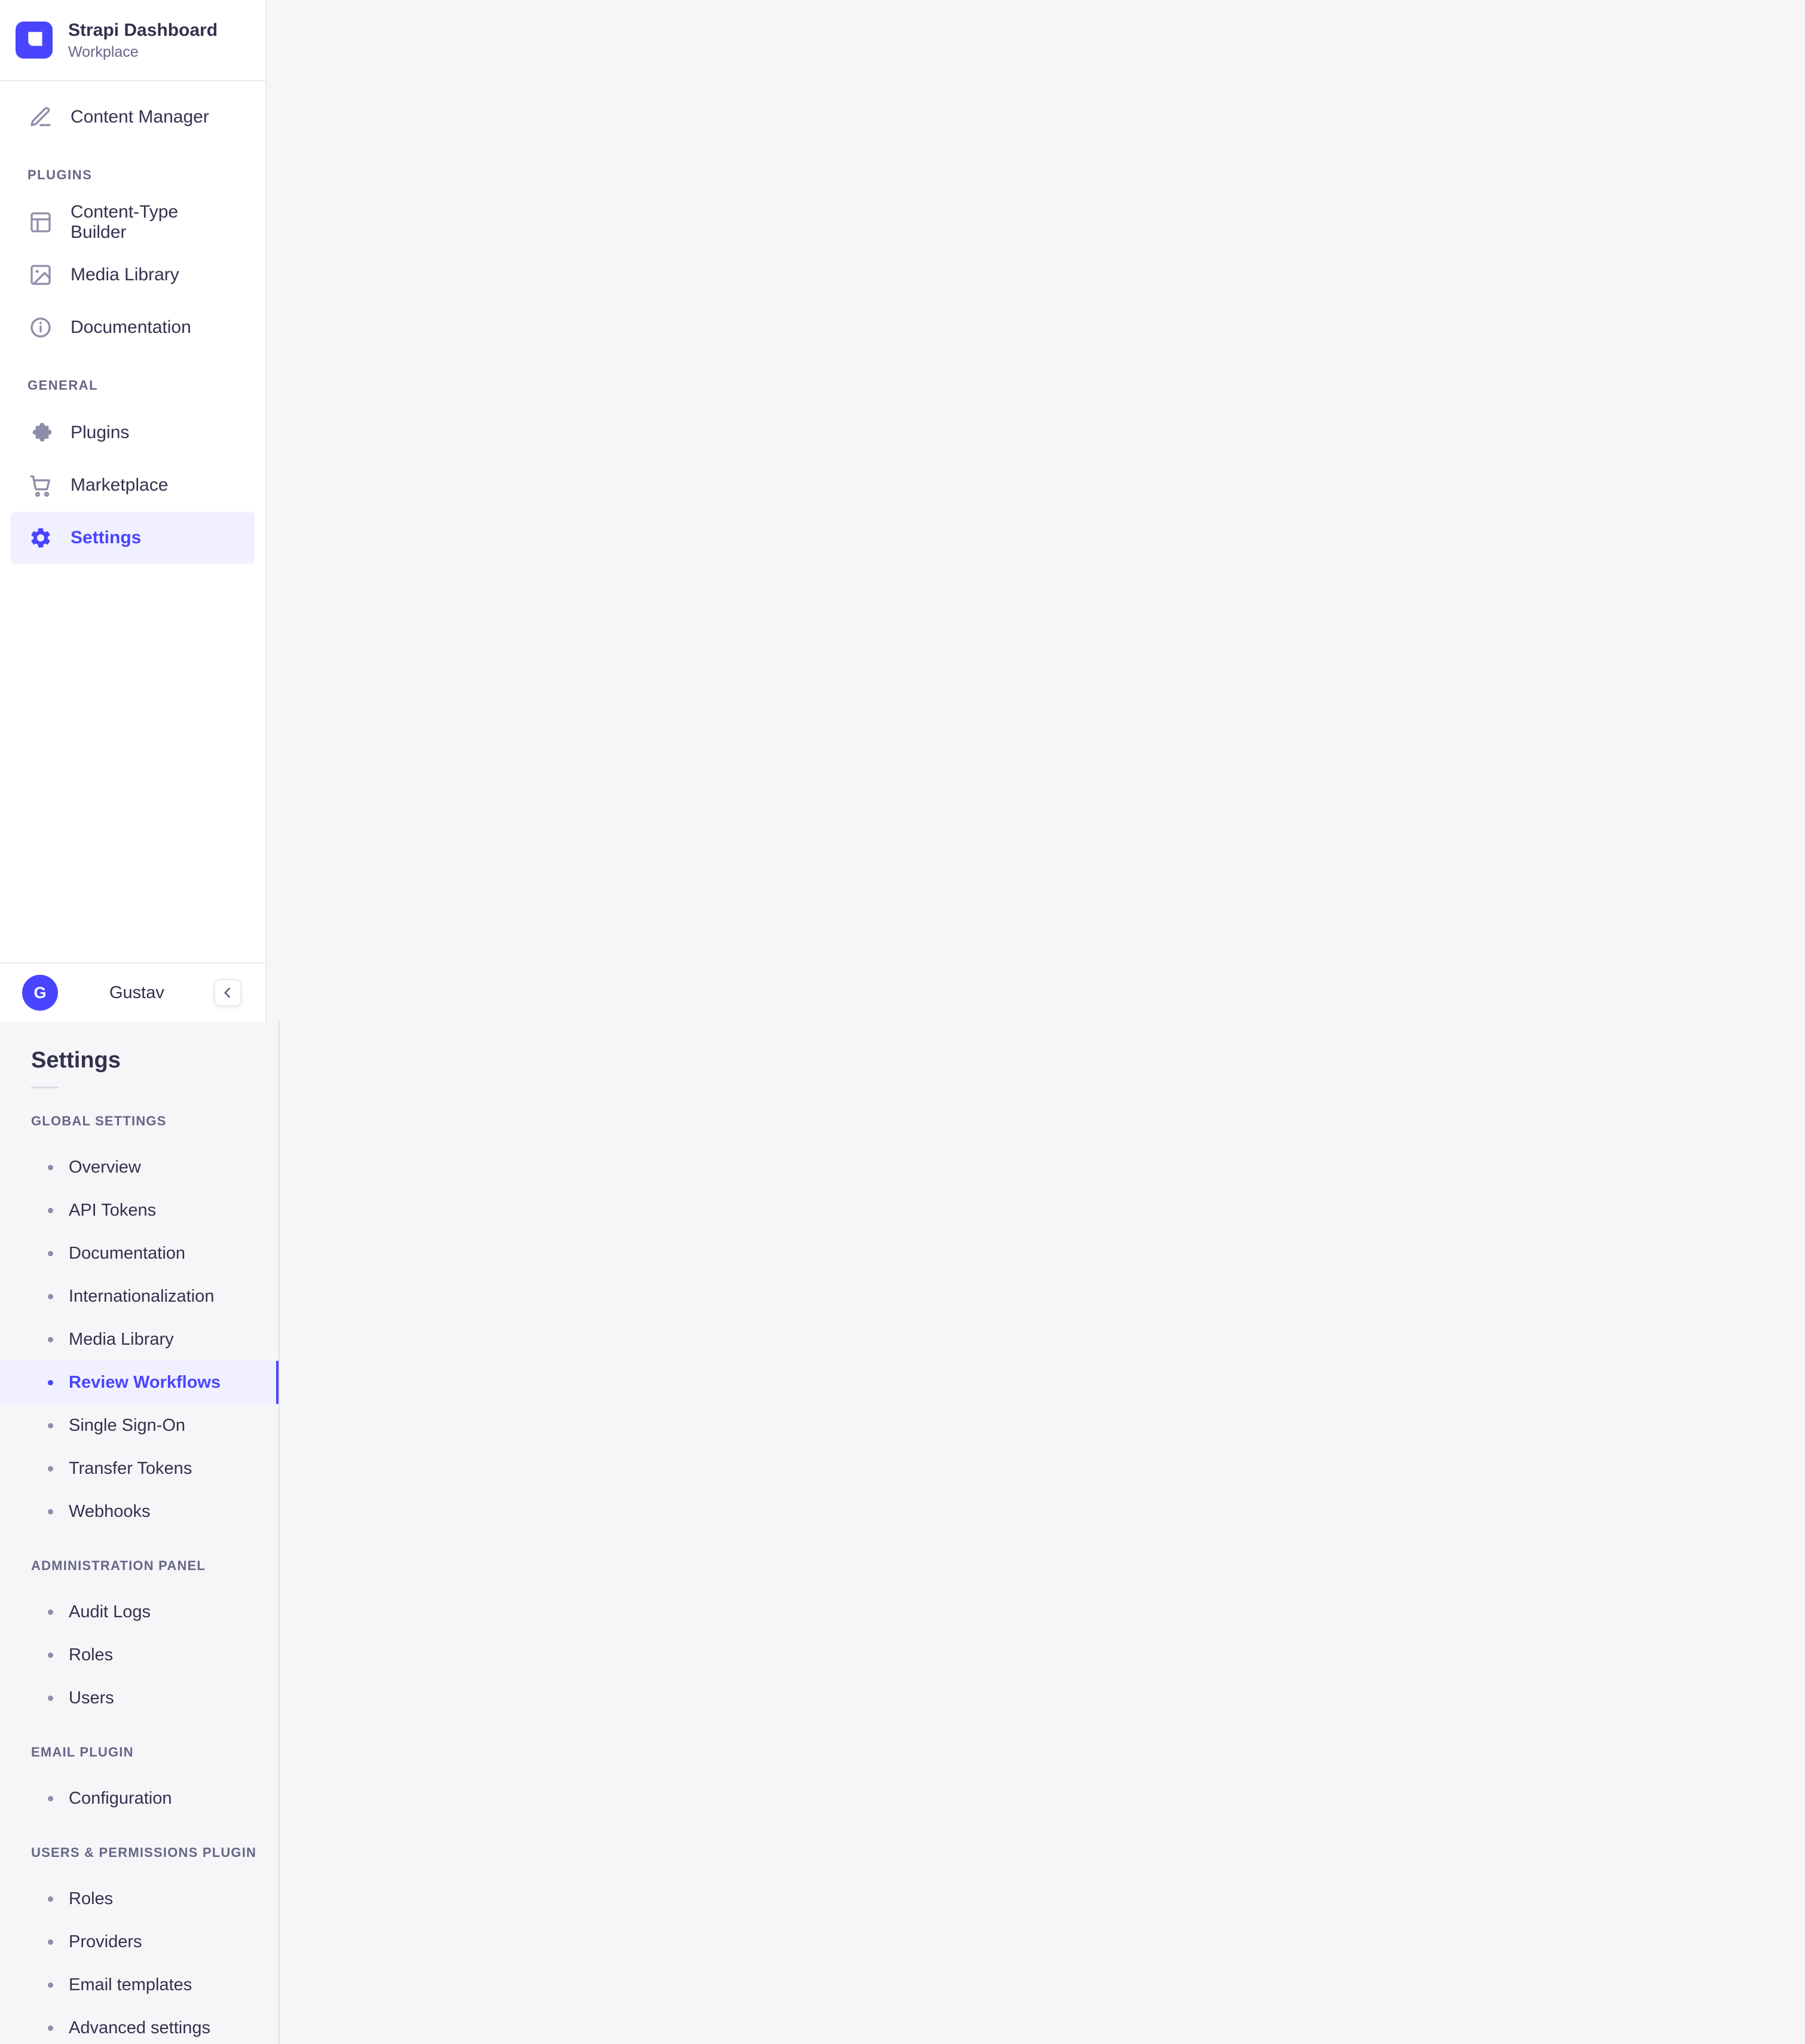 The image size is (1805, 2044). I want to click on subnav-item-overview: Overview, so click(139, 1168).